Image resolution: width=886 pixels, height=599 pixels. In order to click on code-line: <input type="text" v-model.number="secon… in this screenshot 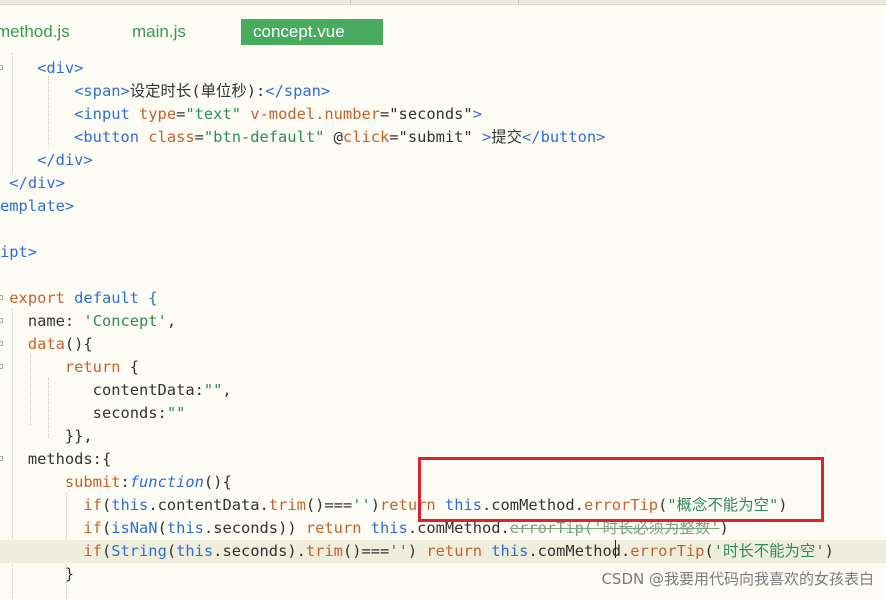, I will do `click(278, 114)`.